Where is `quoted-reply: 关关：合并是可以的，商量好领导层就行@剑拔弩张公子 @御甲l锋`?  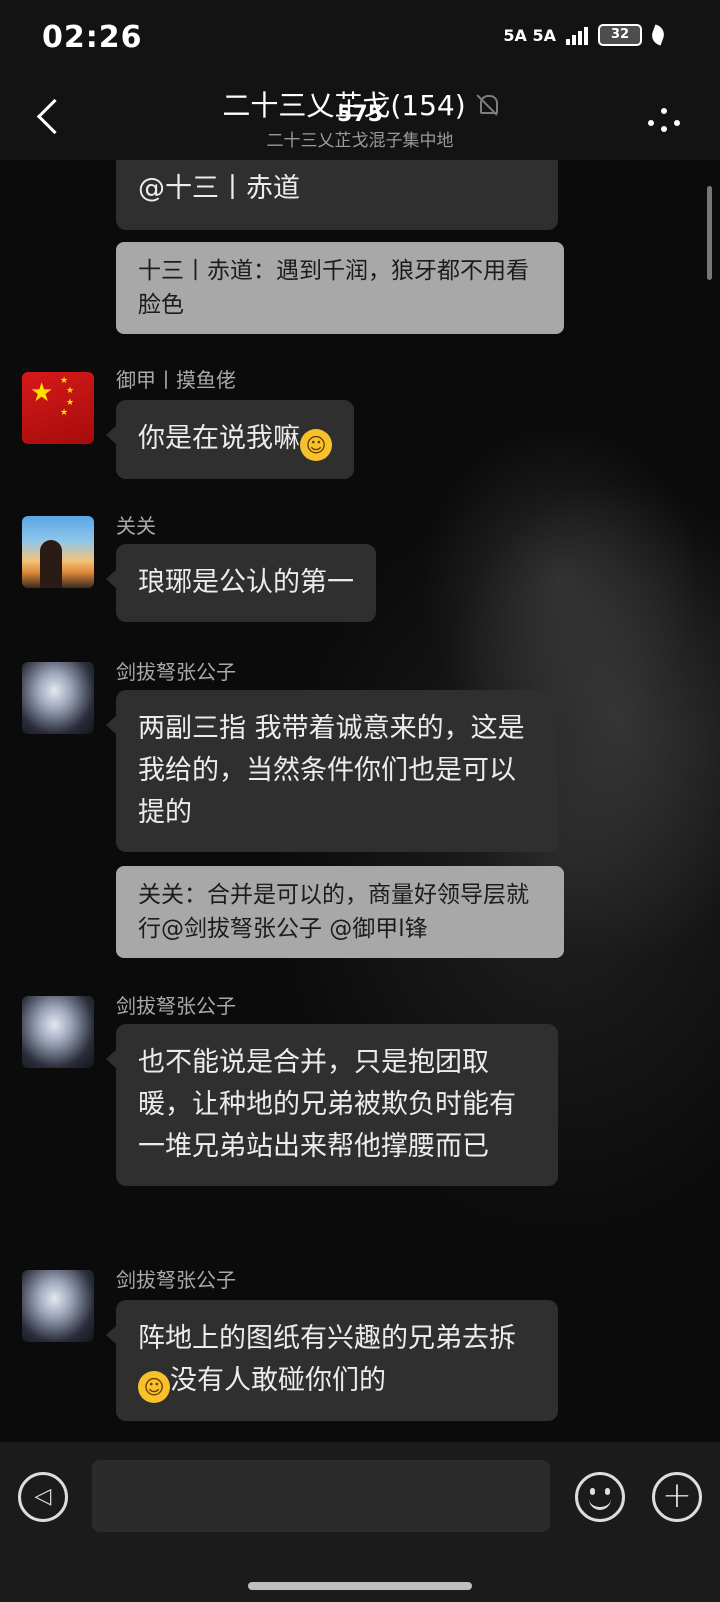
quoted-reply: 关关：合并是可以的，商量好领导层就行@剑拔弩张公子 @御甲l锋 is located at coordinates (340, 912).